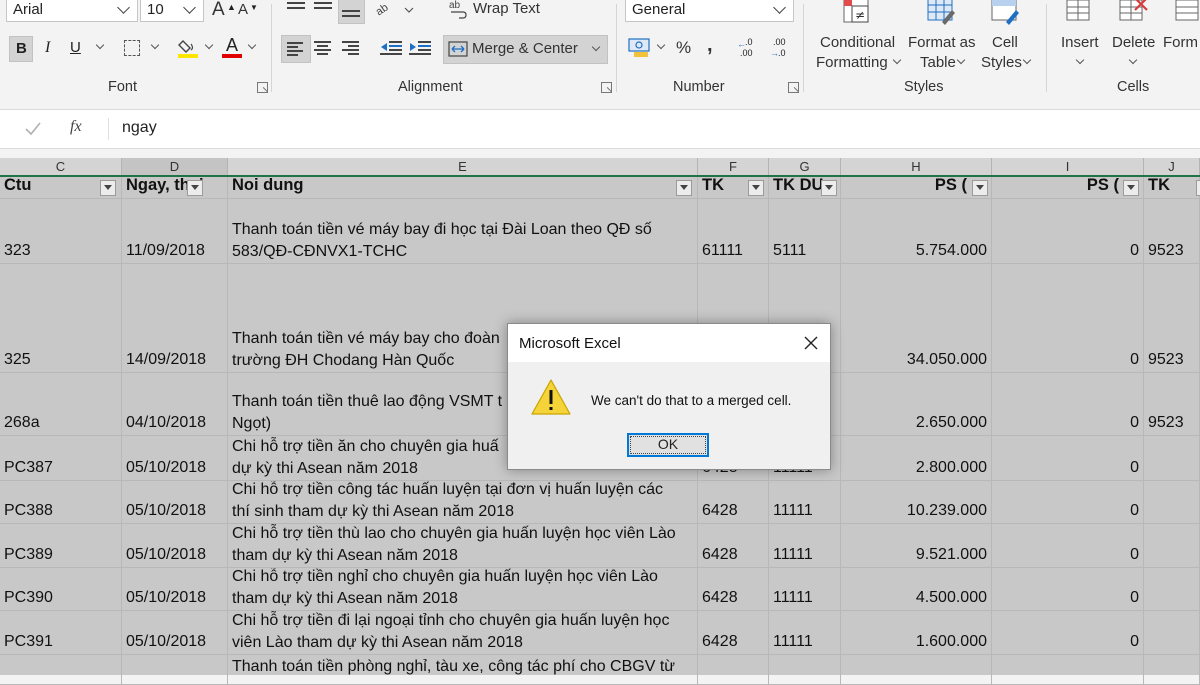  I want to click on decrease-decimal-icon: .00 .0 →, so click(782, 49).